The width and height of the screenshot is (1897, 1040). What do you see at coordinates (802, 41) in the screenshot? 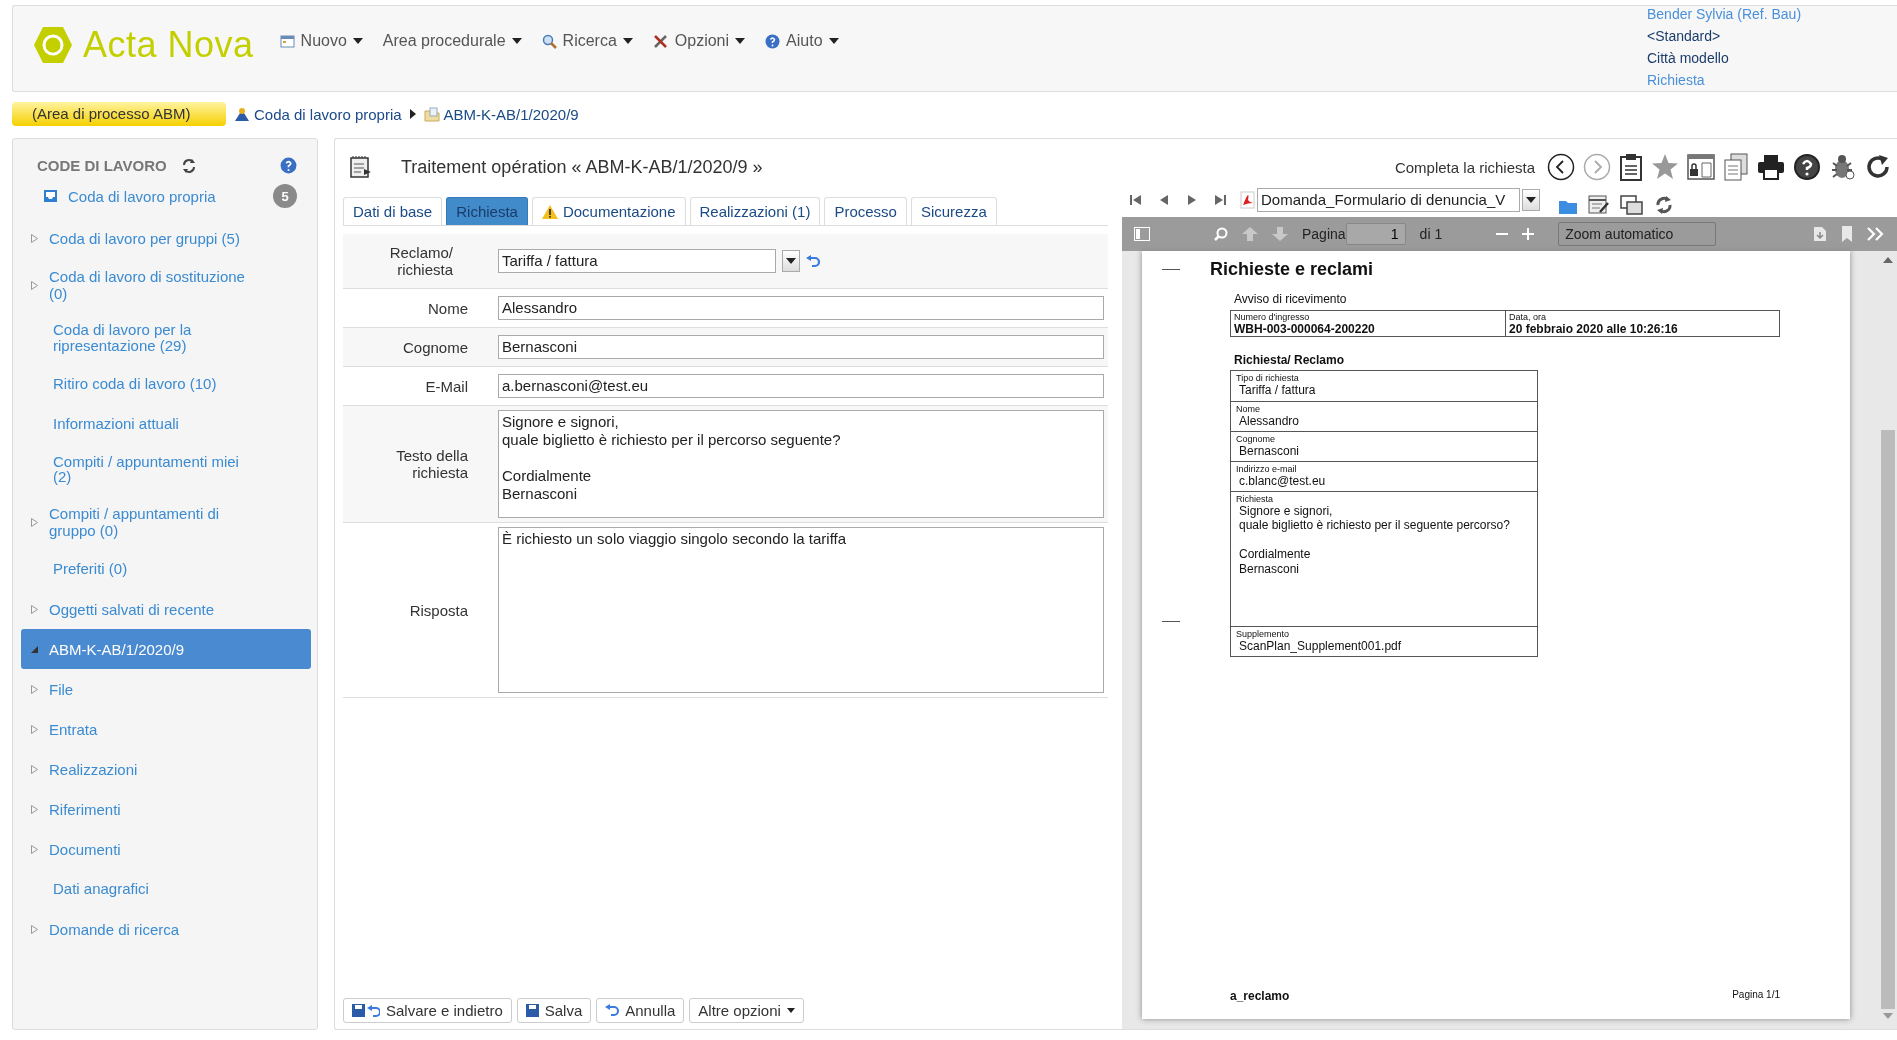
I see `menu-item: Aiuto` at bounding box center [802, 41].